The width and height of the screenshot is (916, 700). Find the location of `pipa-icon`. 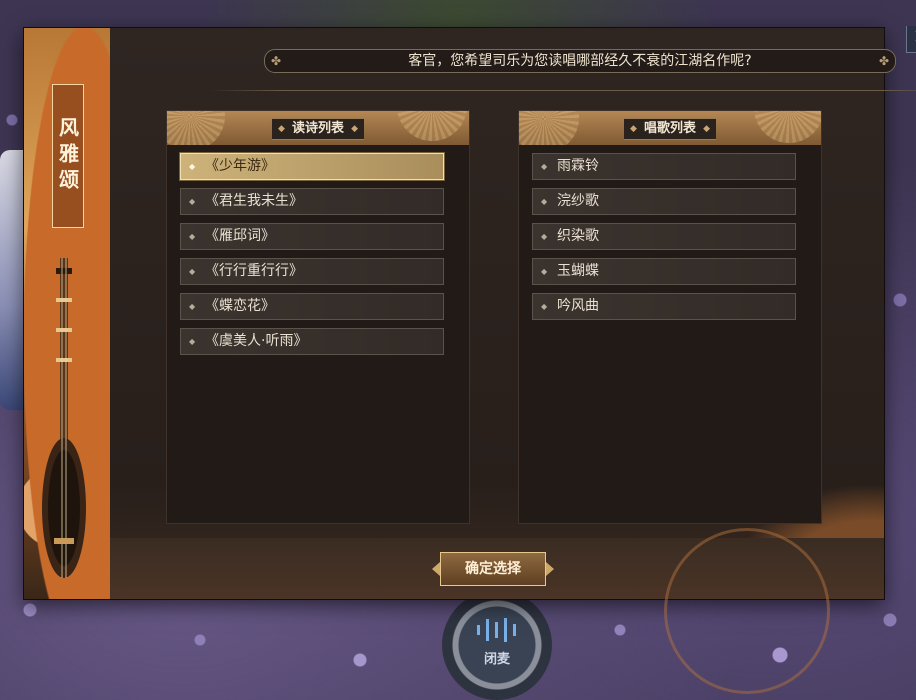

pipa-icon is located at coordinates (64, 418).